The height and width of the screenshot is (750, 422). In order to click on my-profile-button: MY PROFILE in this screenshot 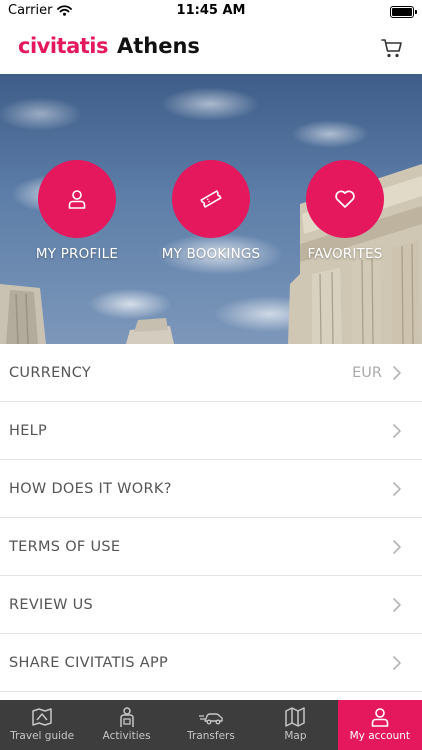, I will do `click(77, 211)`.